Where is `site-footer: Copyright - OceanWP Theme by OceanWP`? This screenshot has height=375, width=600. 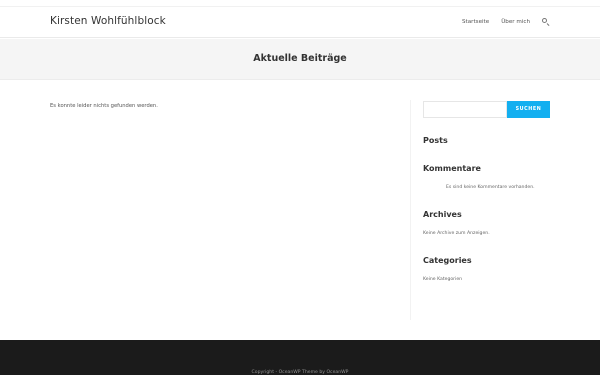
site-footer: Copyright - OceanWP Theme by OceanWP is located at coordinates (300, 357).